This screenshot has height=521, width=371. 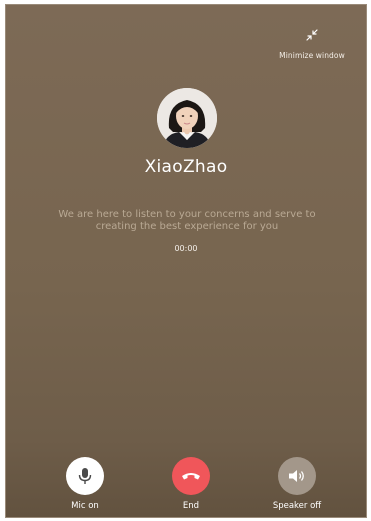 I want to click on speaker-button-circle, so click(x=297, y=476).